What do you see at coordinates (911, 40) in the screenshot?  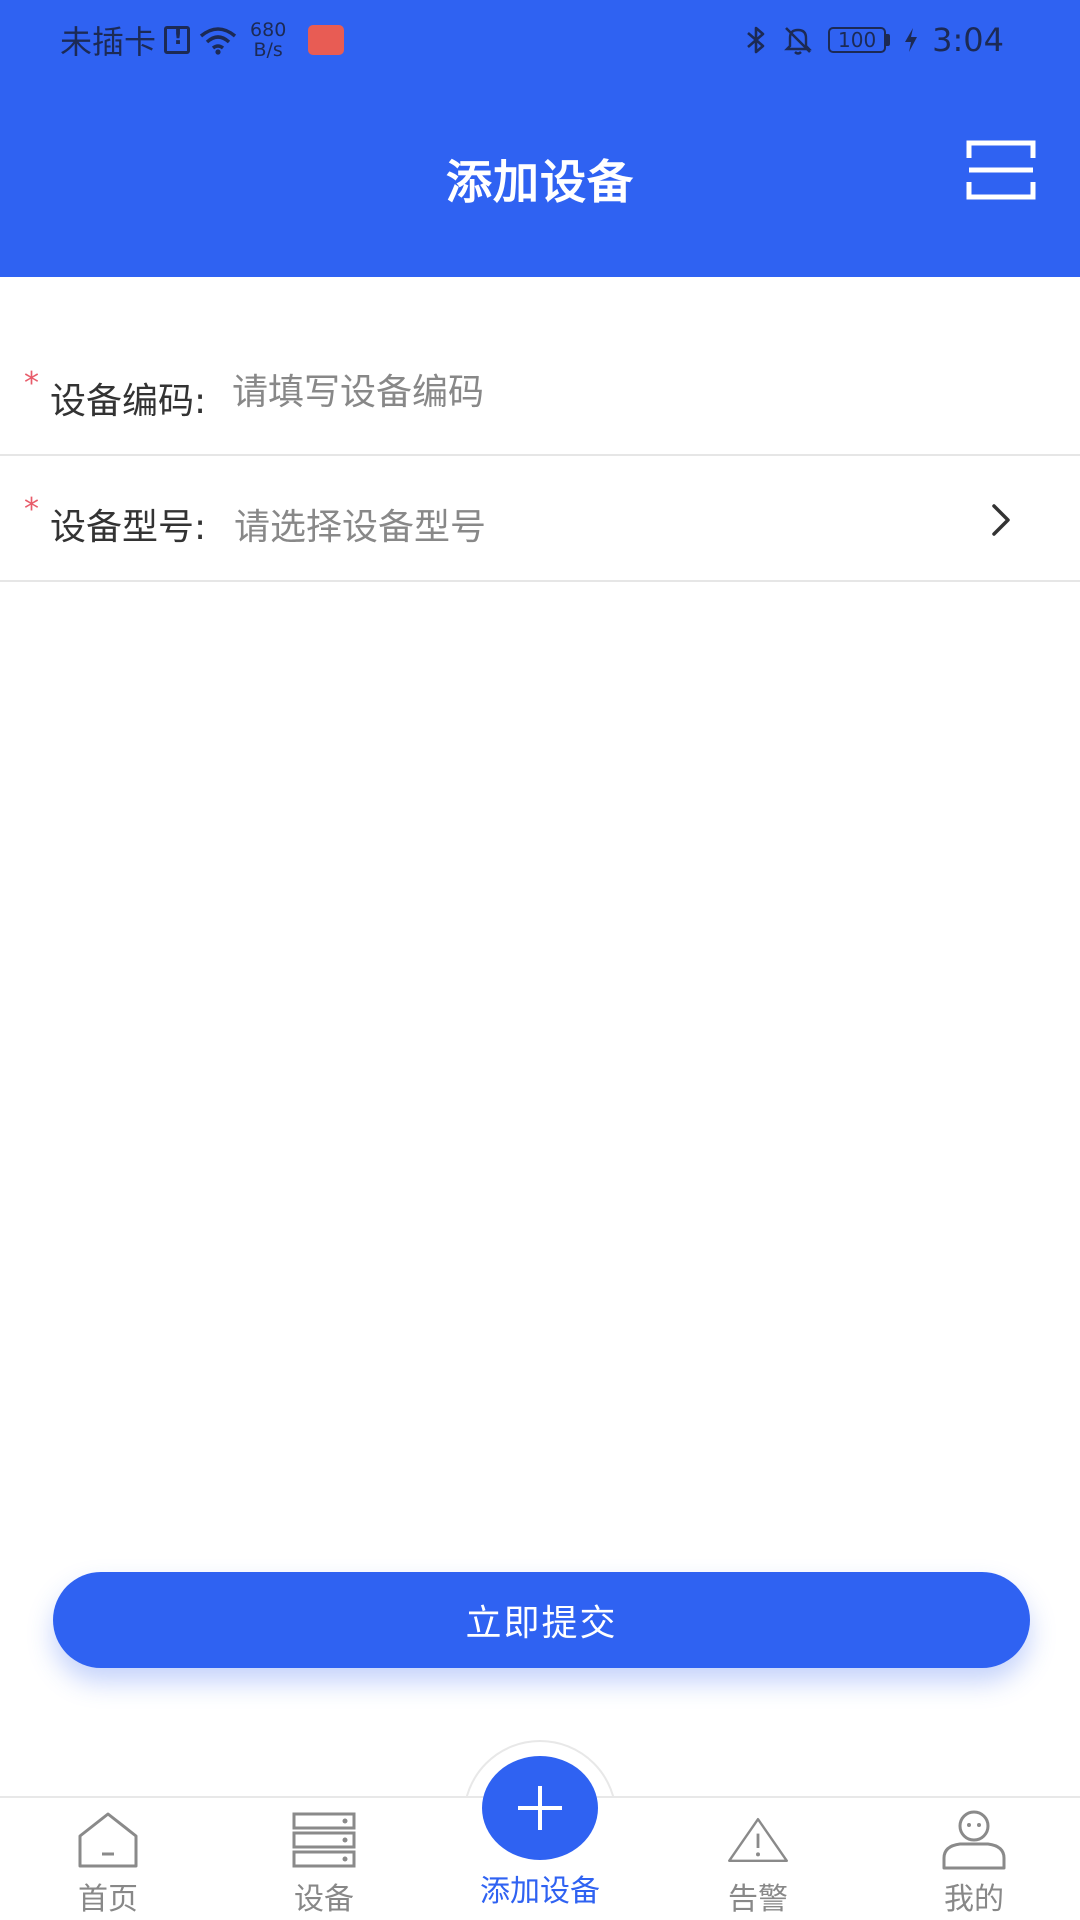 I see `charging-icon` at bounding box center [911, 40].